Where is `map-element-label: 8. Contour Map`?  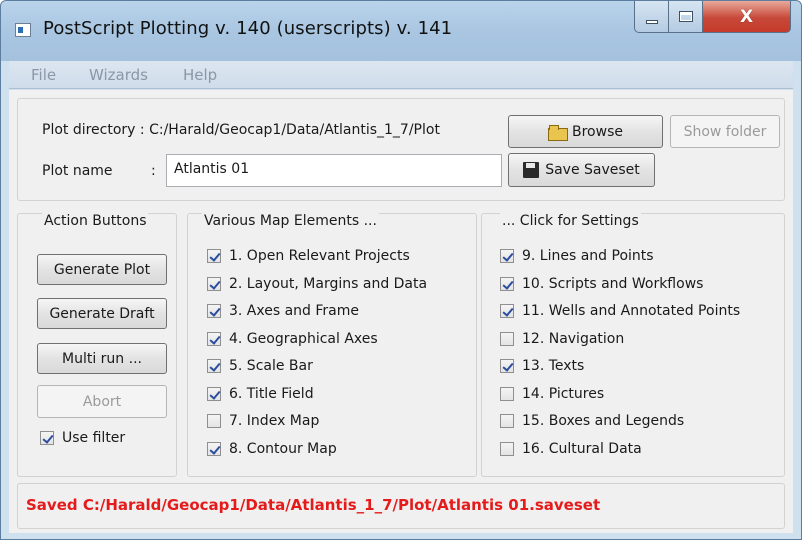
map-element-label: 8. Contour Map is located at coordinates (283, 448).